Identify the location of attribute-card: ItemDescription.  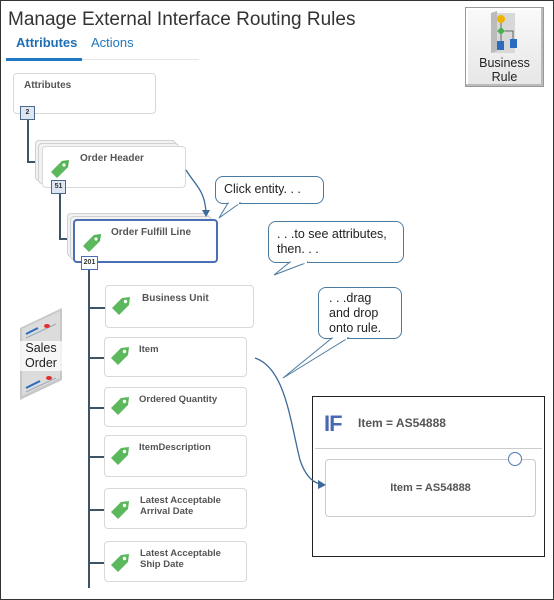
(175, 456).